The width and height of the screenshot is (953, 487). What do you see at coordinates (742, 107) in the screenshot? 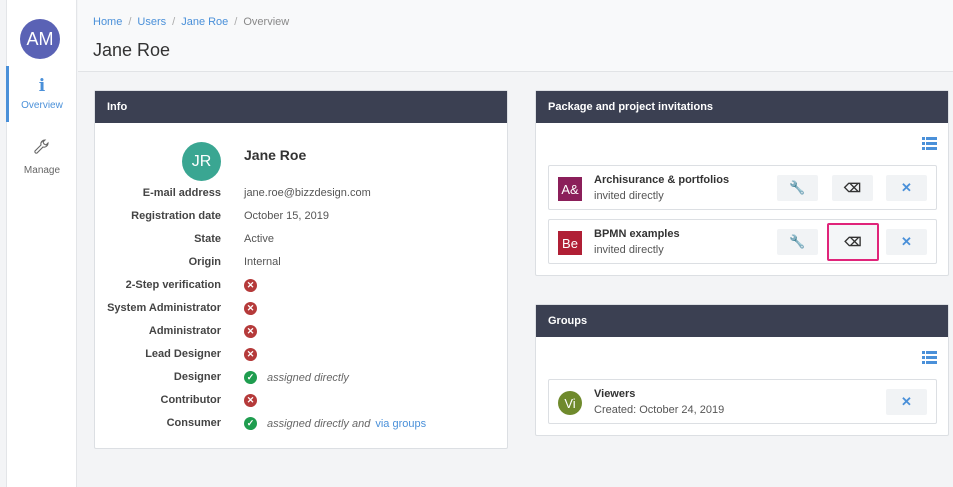
I see `package-card-header: Package and project invitations` at bounding box center [742, 107].